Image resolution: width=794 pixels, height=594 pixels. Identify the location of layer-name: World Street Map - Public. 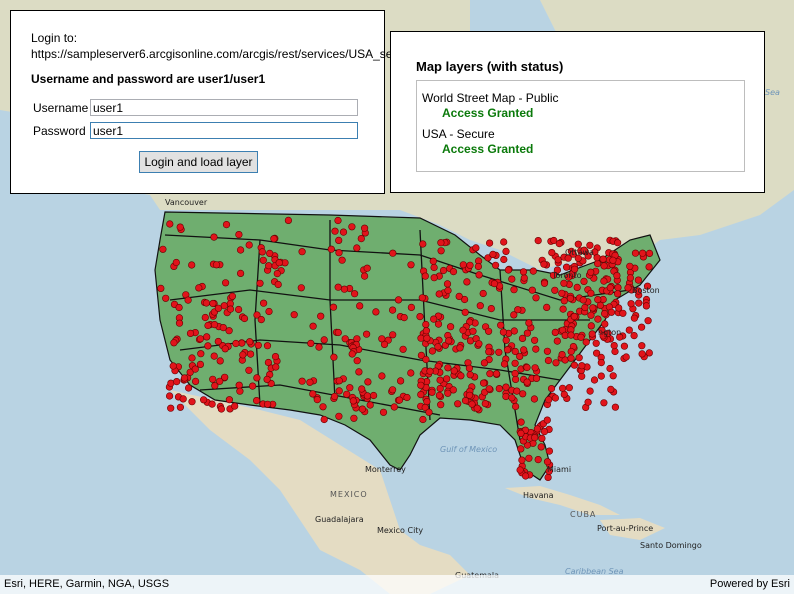
(490, 98).